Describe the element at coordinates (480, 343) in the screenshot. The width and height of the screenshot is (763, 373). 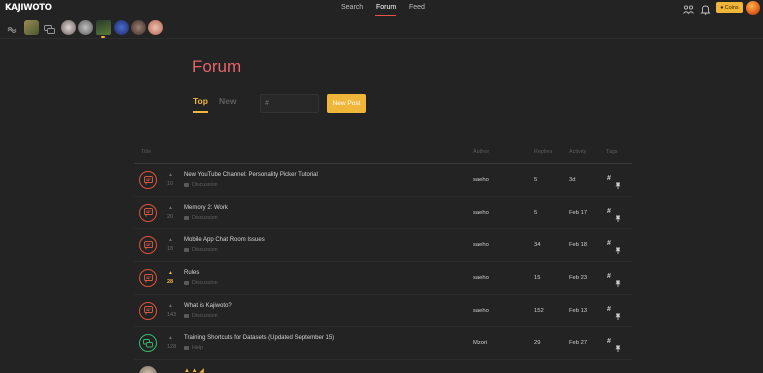
I see `topic-author: Mzori` at that location.